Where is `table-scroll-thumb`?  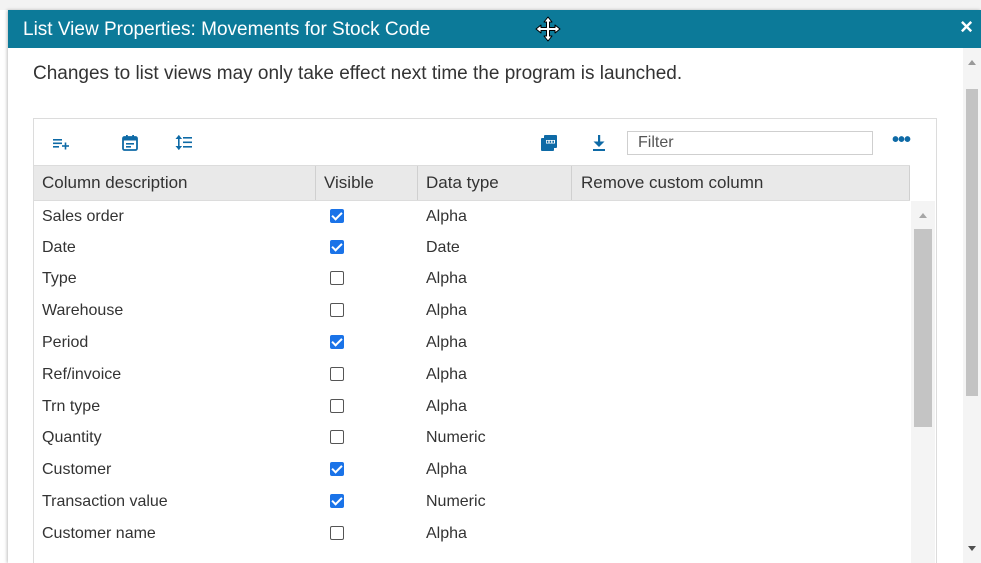 table-scroll-thumb is located at coordinates (923, 328).